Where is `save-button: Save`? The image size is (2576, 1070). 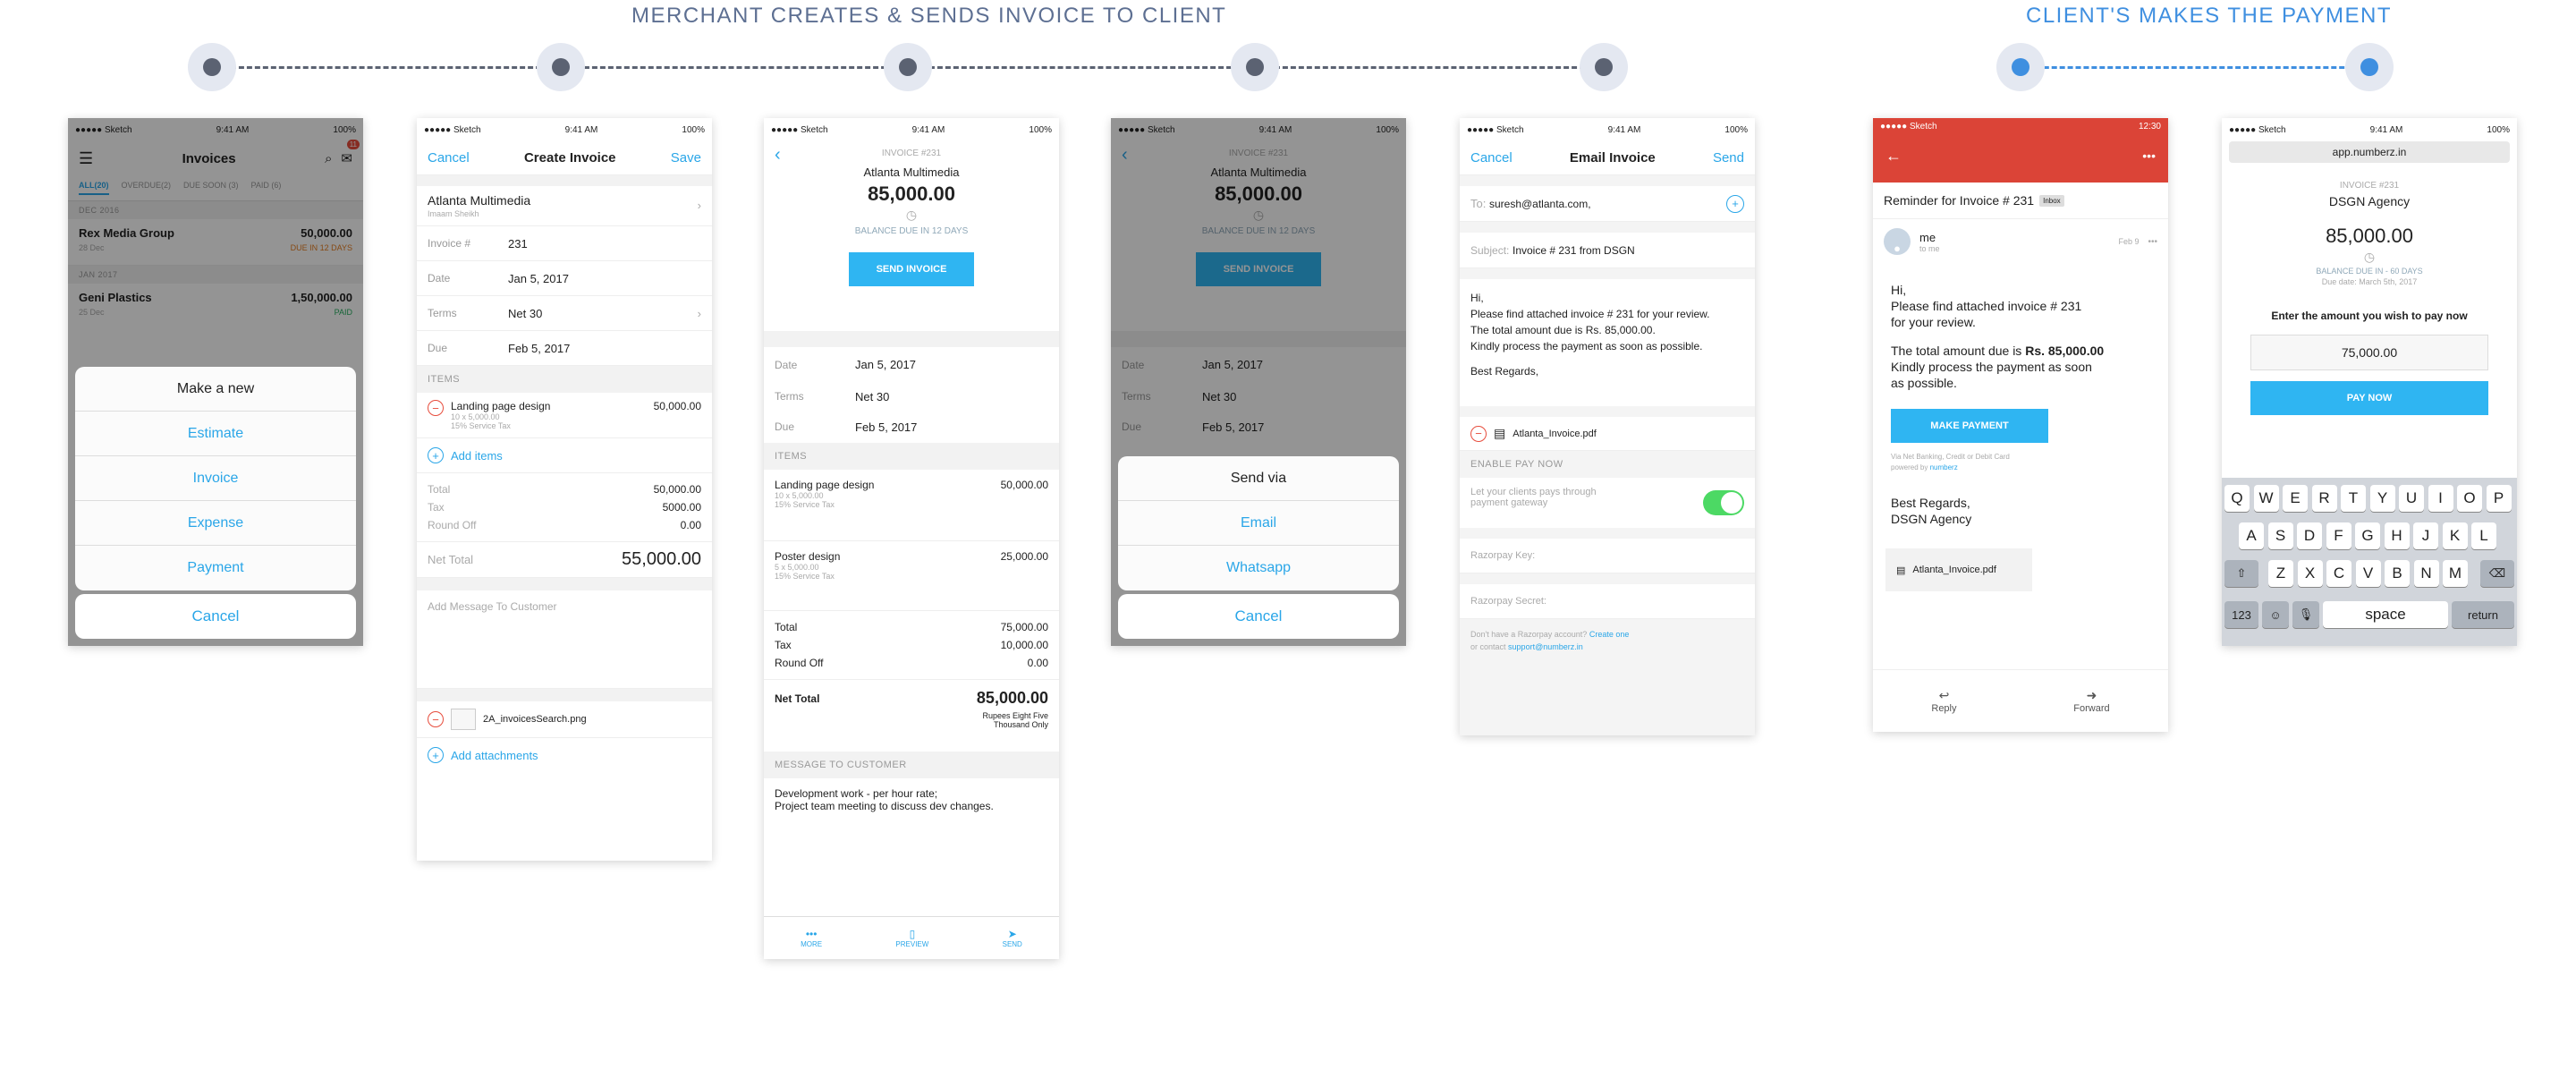
save-button: Save is located at coordinates (686, 158).